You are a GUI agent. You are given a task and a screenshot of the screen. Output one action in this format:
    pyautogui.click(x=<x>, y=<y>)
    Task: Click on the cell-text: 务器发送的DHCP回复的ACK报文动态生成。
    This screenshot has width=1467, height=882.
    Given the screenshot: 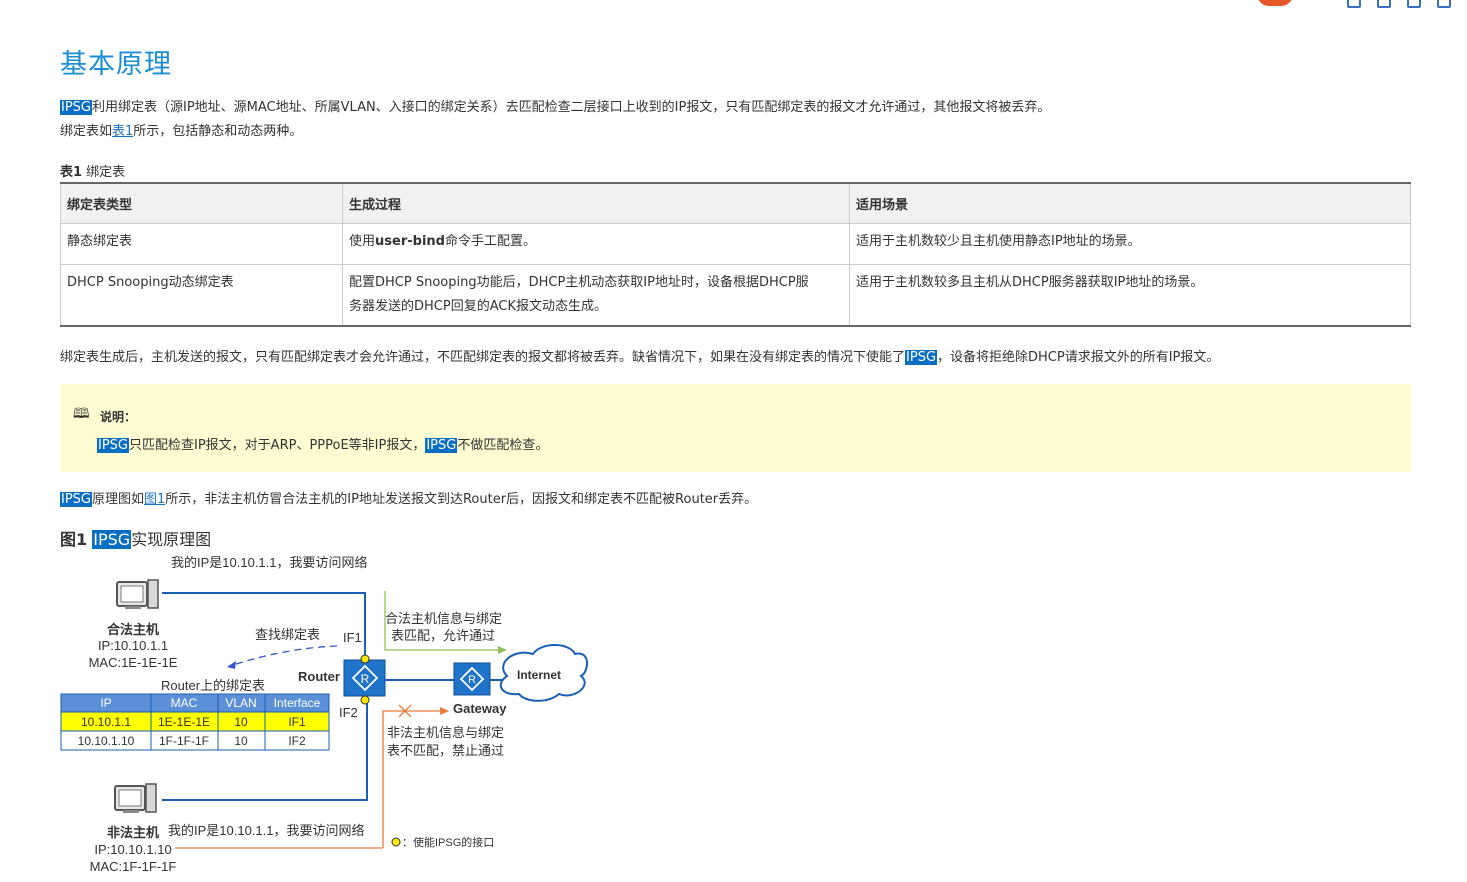 What is the action you would take?
    pyautogui.click(x=478, y=306)
    